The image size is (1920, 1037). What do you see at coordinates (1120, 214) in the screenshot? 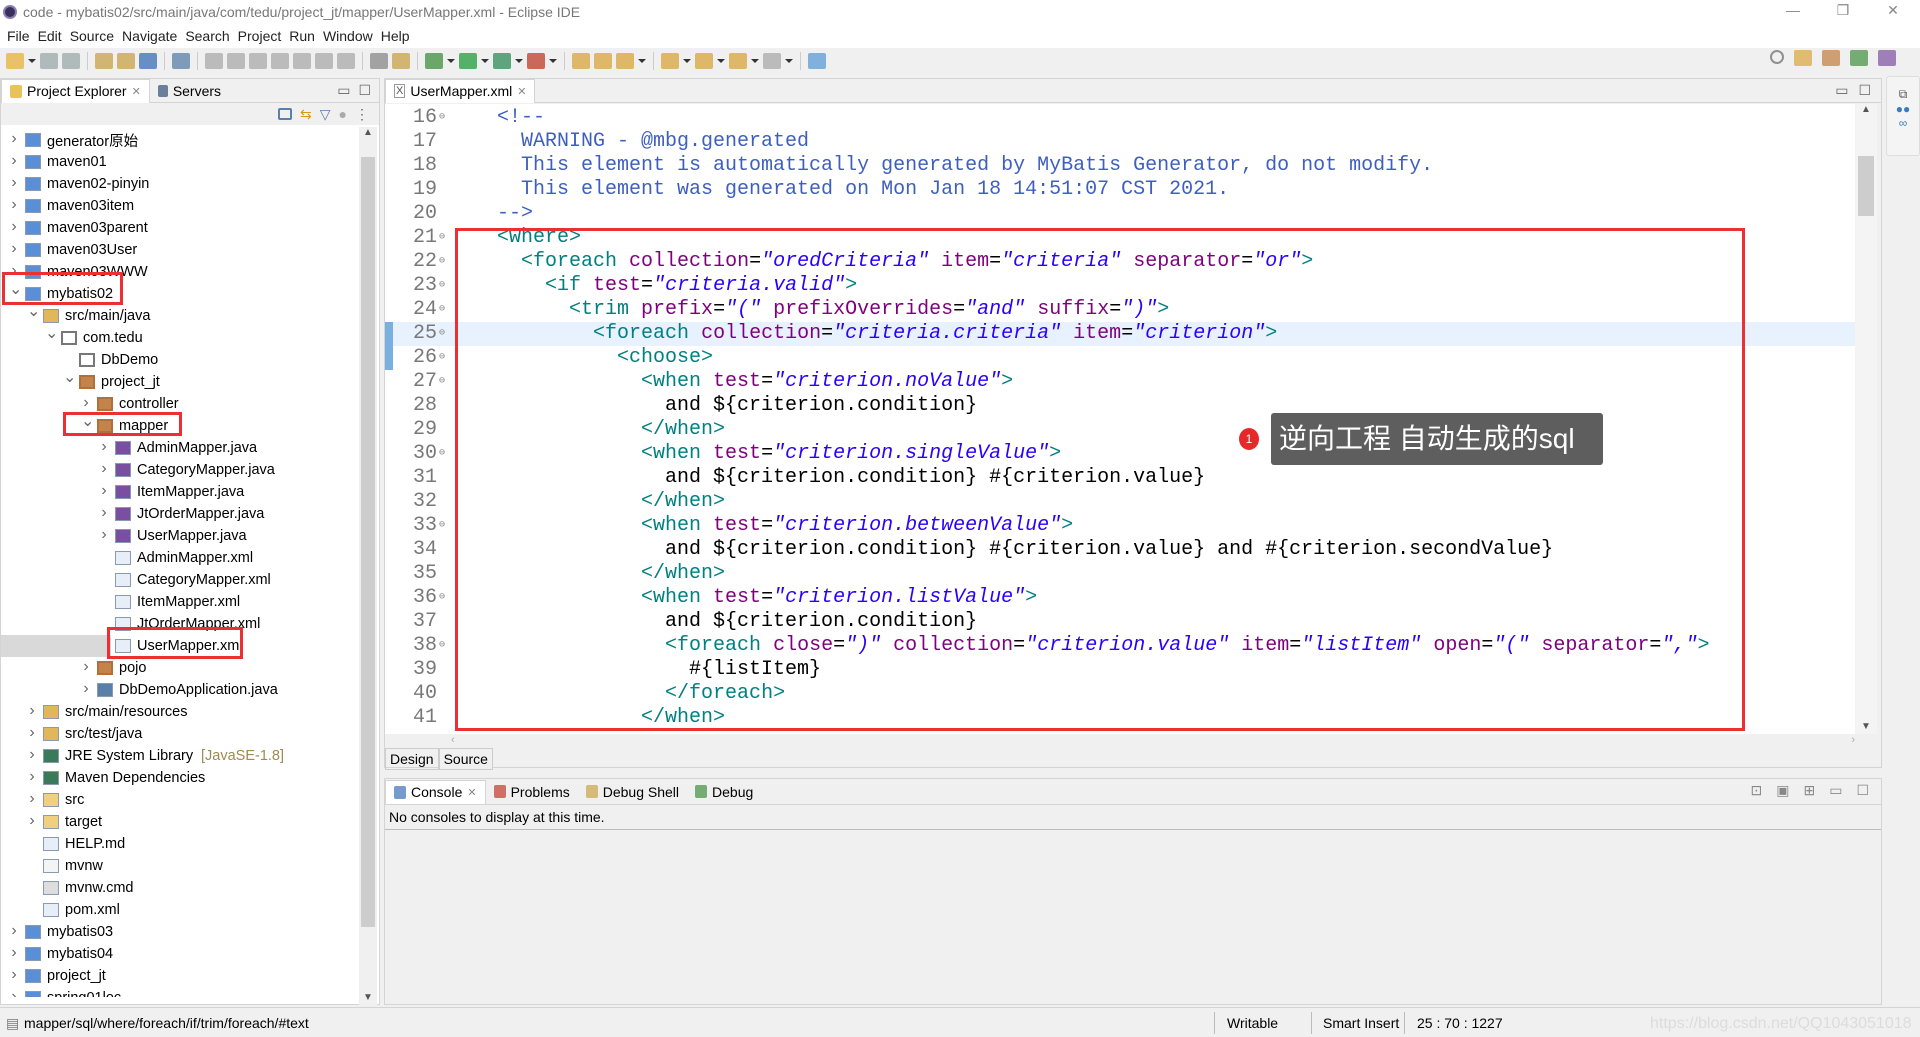
I see `code-line: 20 -->` at bounding box center [1120, 214].